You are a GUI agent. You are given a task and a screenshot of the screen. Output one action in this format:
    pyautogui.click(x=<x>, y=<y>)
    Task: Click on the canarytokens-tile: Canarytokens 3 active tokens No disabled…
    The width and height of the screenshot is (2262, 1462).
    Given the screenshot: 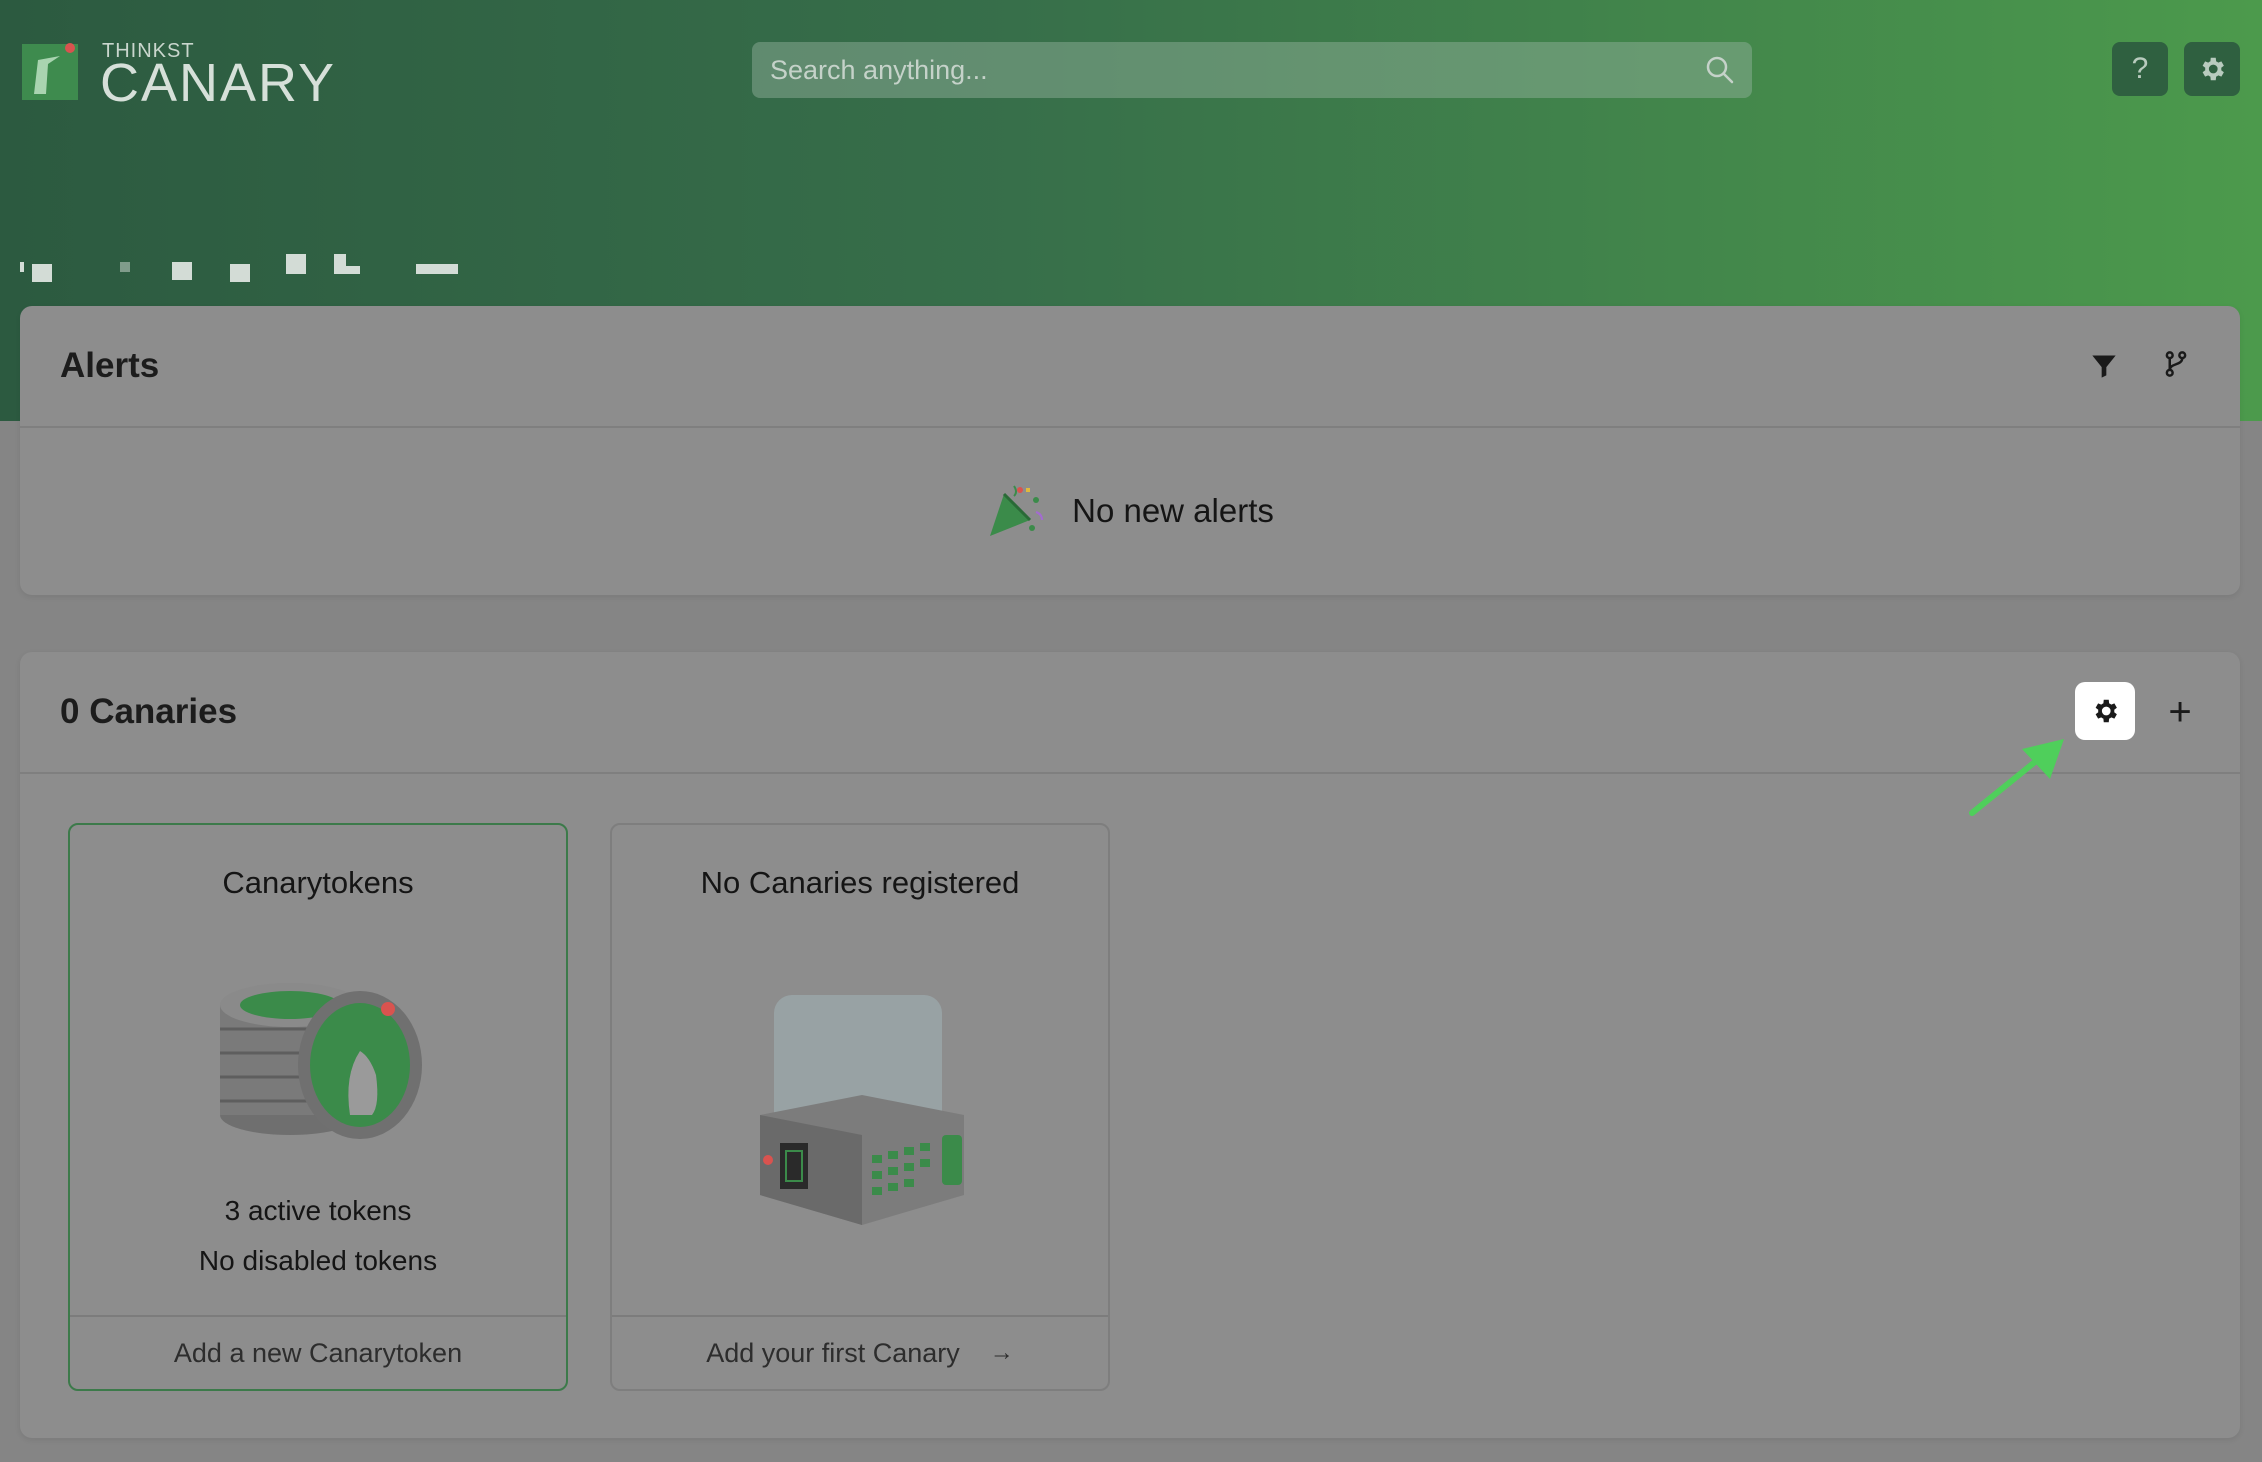 What is the action you would take?
    pyautogui.click(x=318, y=1107)
    